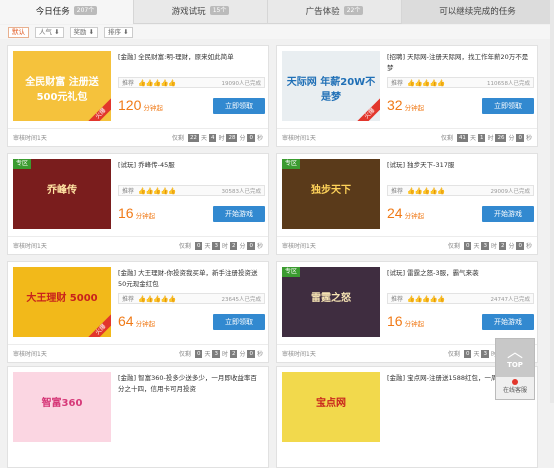  I want to click on task-meta: 推荐 👍👍👍👍👍 110658人已完成, so click(460, 82).